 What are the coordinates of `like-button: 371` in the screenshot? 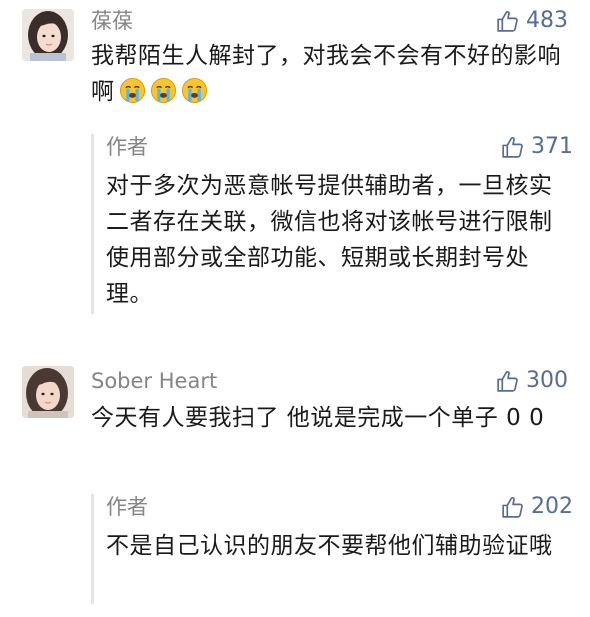 It's located at (536, 147).